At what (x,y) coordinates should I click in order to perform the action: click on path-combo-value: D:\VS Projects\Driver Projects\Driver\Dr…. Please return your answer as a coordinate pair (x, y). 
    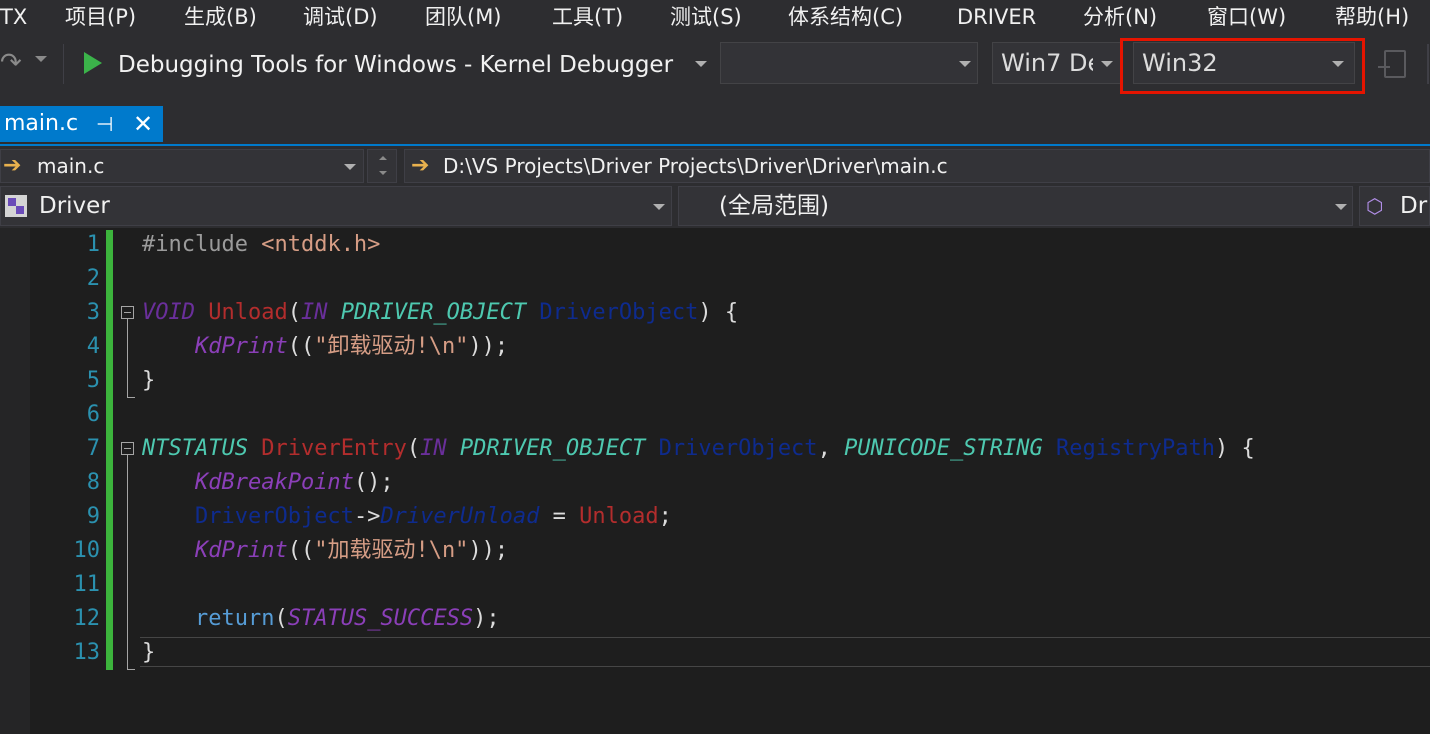
    Looking at the image, I should click on (695, 166).